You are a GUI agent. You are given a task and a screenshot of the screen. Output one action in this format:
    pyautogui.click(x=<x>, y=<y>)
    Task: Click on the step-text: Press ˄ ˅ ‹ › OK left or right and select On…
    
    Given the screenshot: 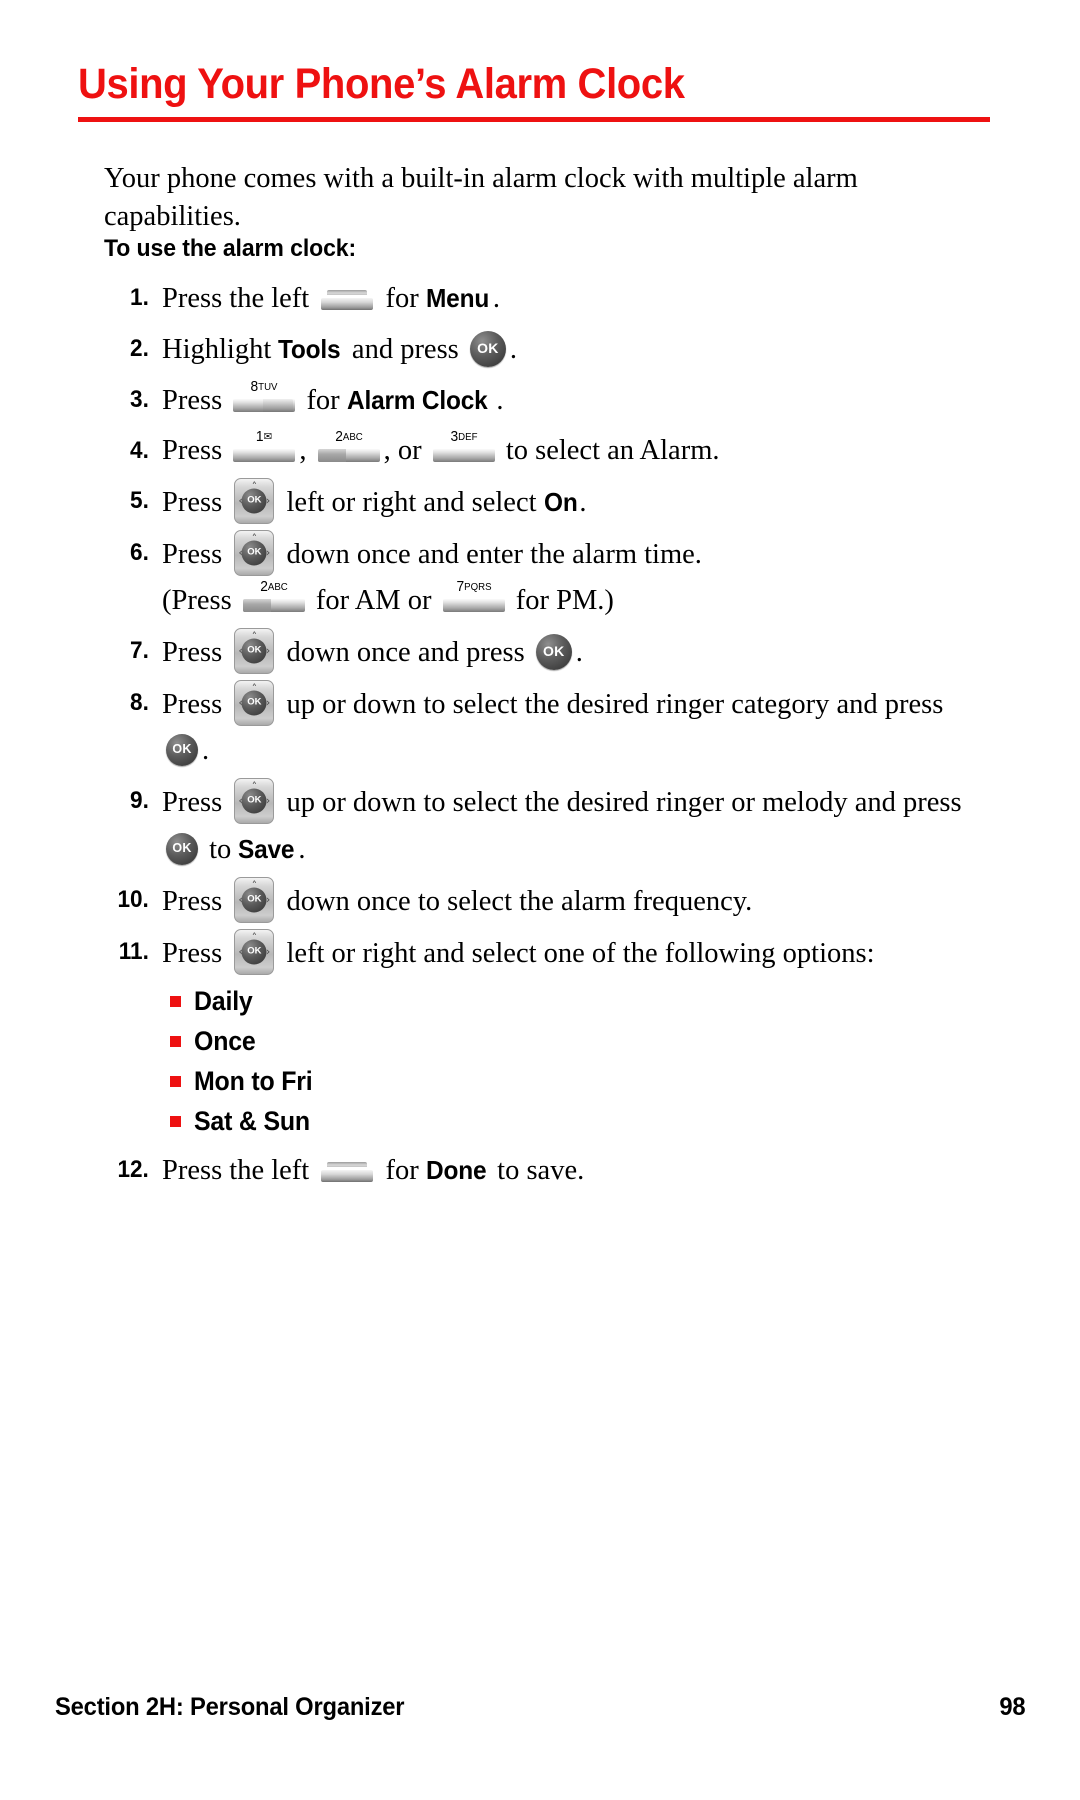 What is the action you would take?
    pyautogui.click(x=573, y=502)
    